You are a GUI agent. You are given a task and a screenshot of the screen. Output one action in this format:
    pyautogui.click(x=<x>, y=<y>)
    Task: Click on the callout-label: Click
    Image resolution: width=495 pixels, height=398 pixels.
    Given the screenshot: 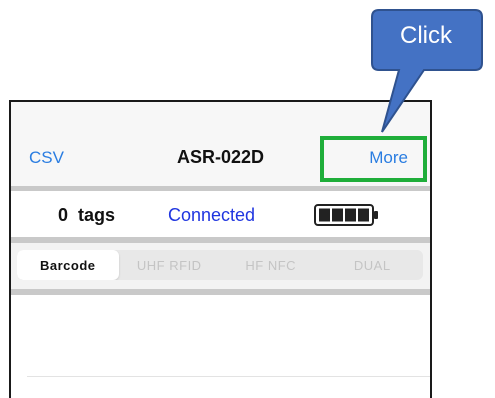 What is the action you would take?
    pyautogui.click(x=426, y=35)
    